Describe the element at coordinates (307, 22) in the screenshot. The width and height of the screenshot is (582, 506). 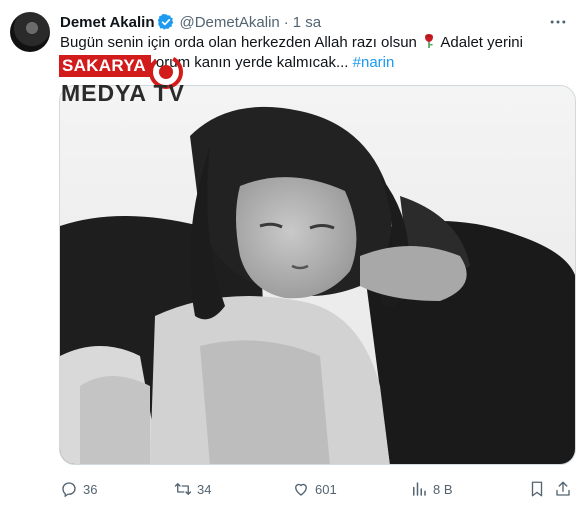
I see `tweet-time: 1 sa` at that location.